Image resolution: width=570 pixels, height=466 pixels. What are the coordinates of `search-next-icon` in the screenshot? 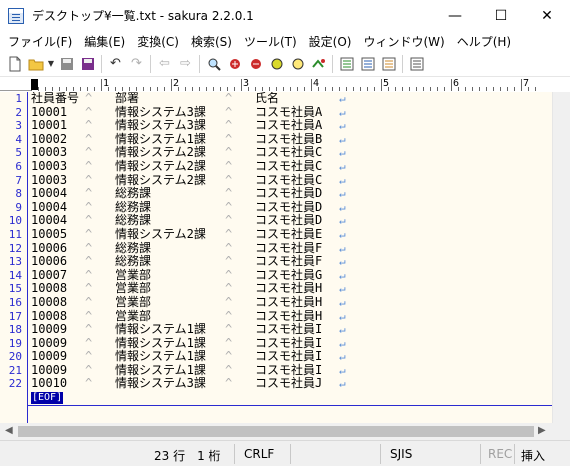 It's located at (234, 64).